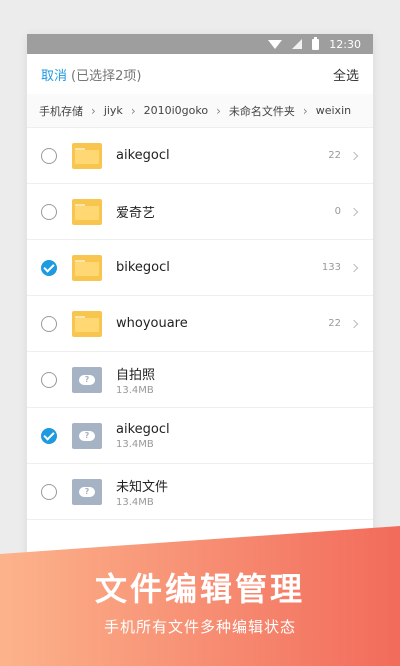 This screenshot has width=400, height=666. Describe the element at coordinates (152, 323) in the screenshot. I see `item-name: whoyouare` at that location.